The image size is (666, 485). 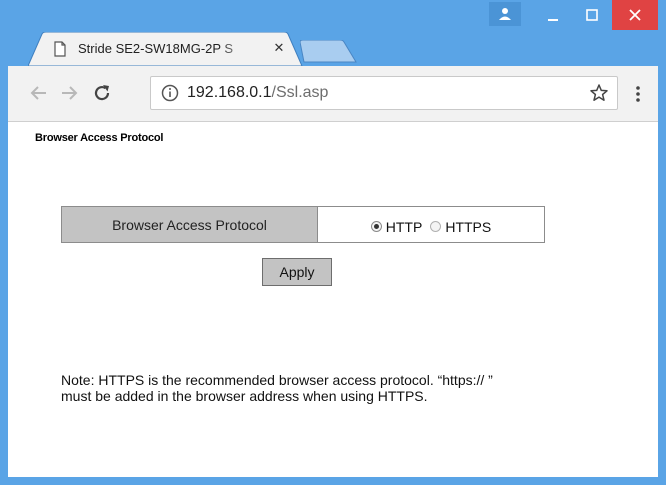 What do you see at coordinates (376, 226) in the screenshot?
I see `radio-http-circle` at bounding box center [376, 226].